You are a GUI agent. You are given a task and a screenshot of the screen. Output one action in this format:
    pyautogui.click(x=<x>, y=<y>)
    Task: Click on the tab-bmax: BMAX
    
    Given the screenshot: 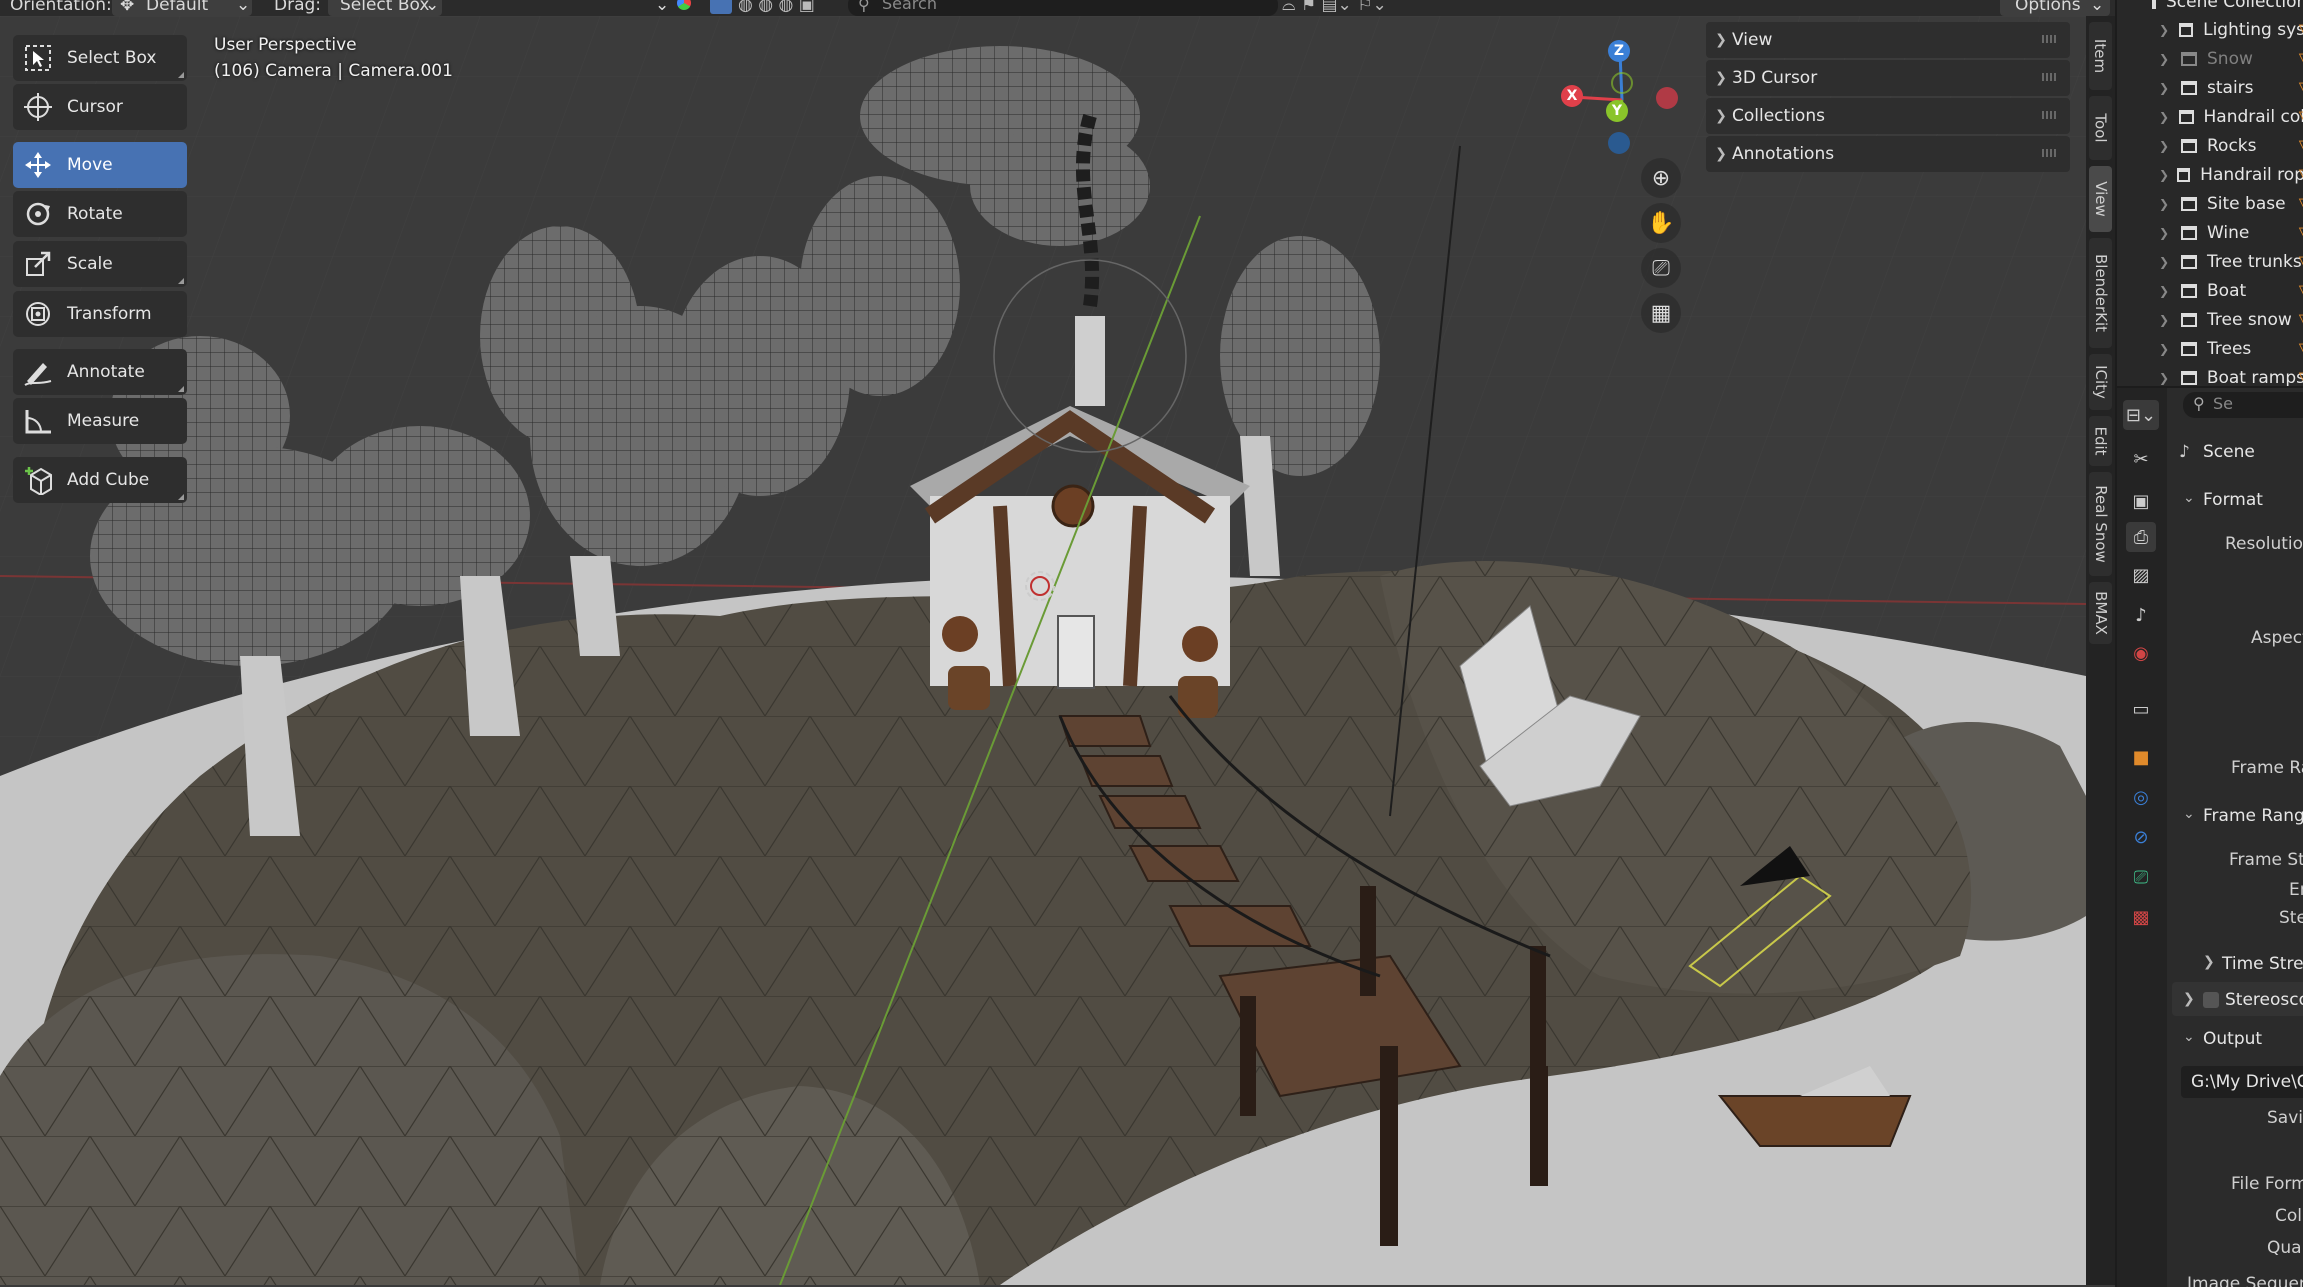 What is the action you would take?
    pyautogui.click(x=2100, y=613)
    